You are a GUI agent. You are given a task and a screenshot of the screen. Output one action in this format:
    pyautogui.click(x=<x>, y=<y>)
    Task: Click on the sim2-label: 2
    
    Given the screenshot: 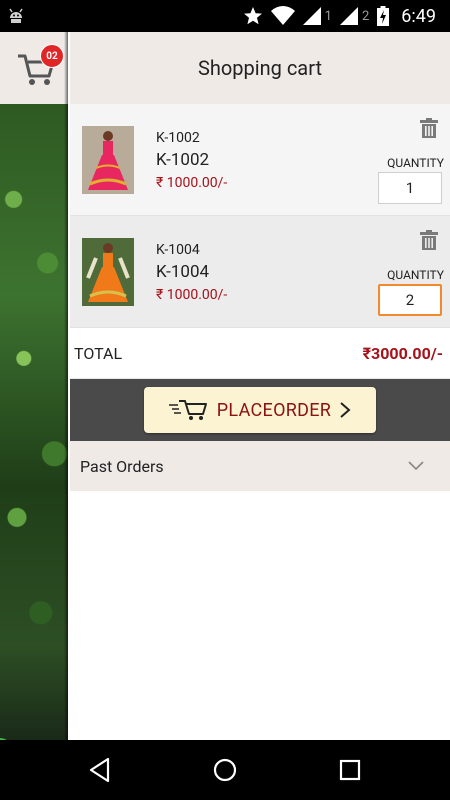 What is the action you would take?
    pyautogui.click(x=365, y=16)
    